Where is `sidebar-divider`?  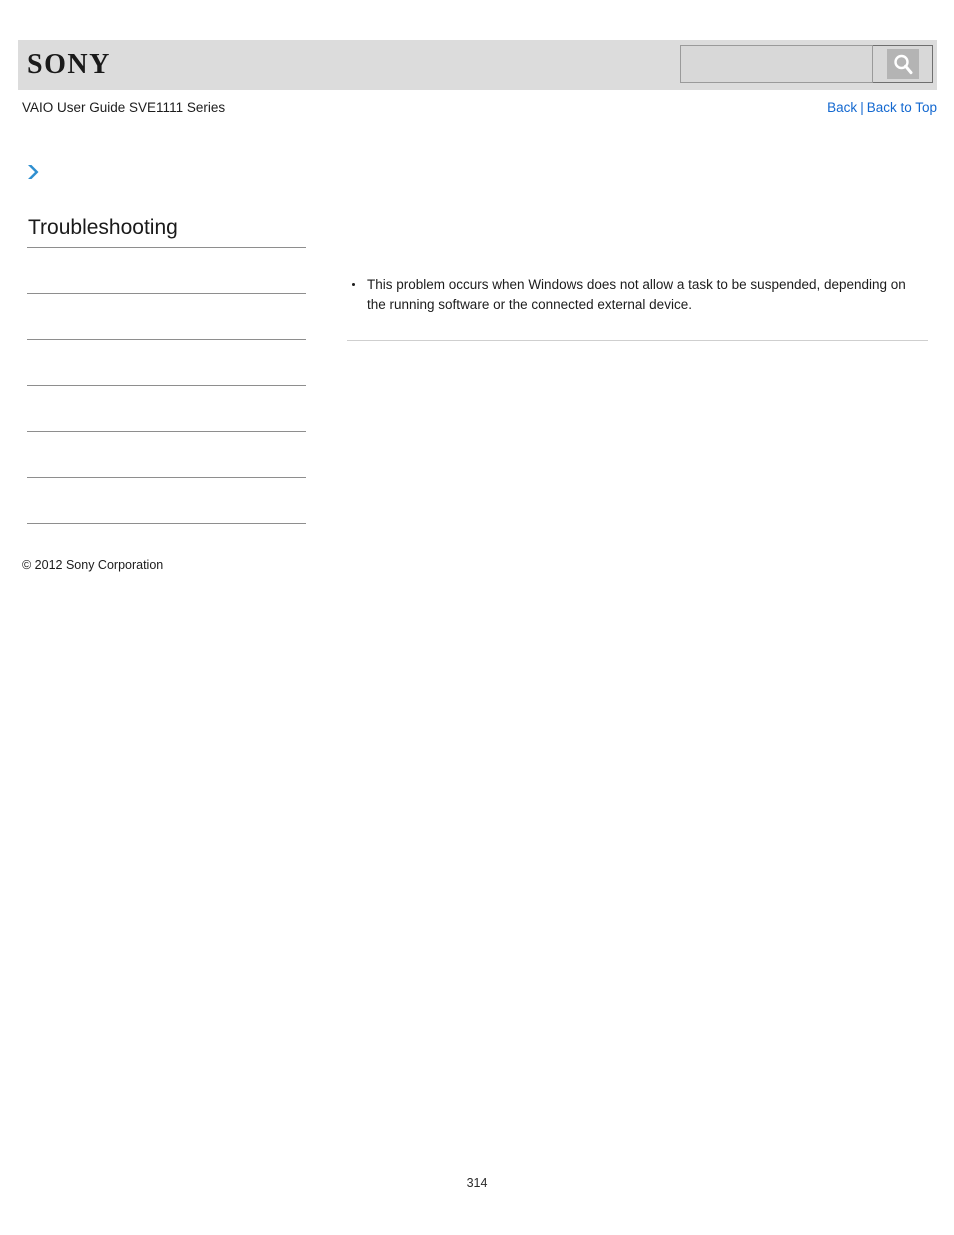 sidebar-divider is located at coordinates (166, 523).